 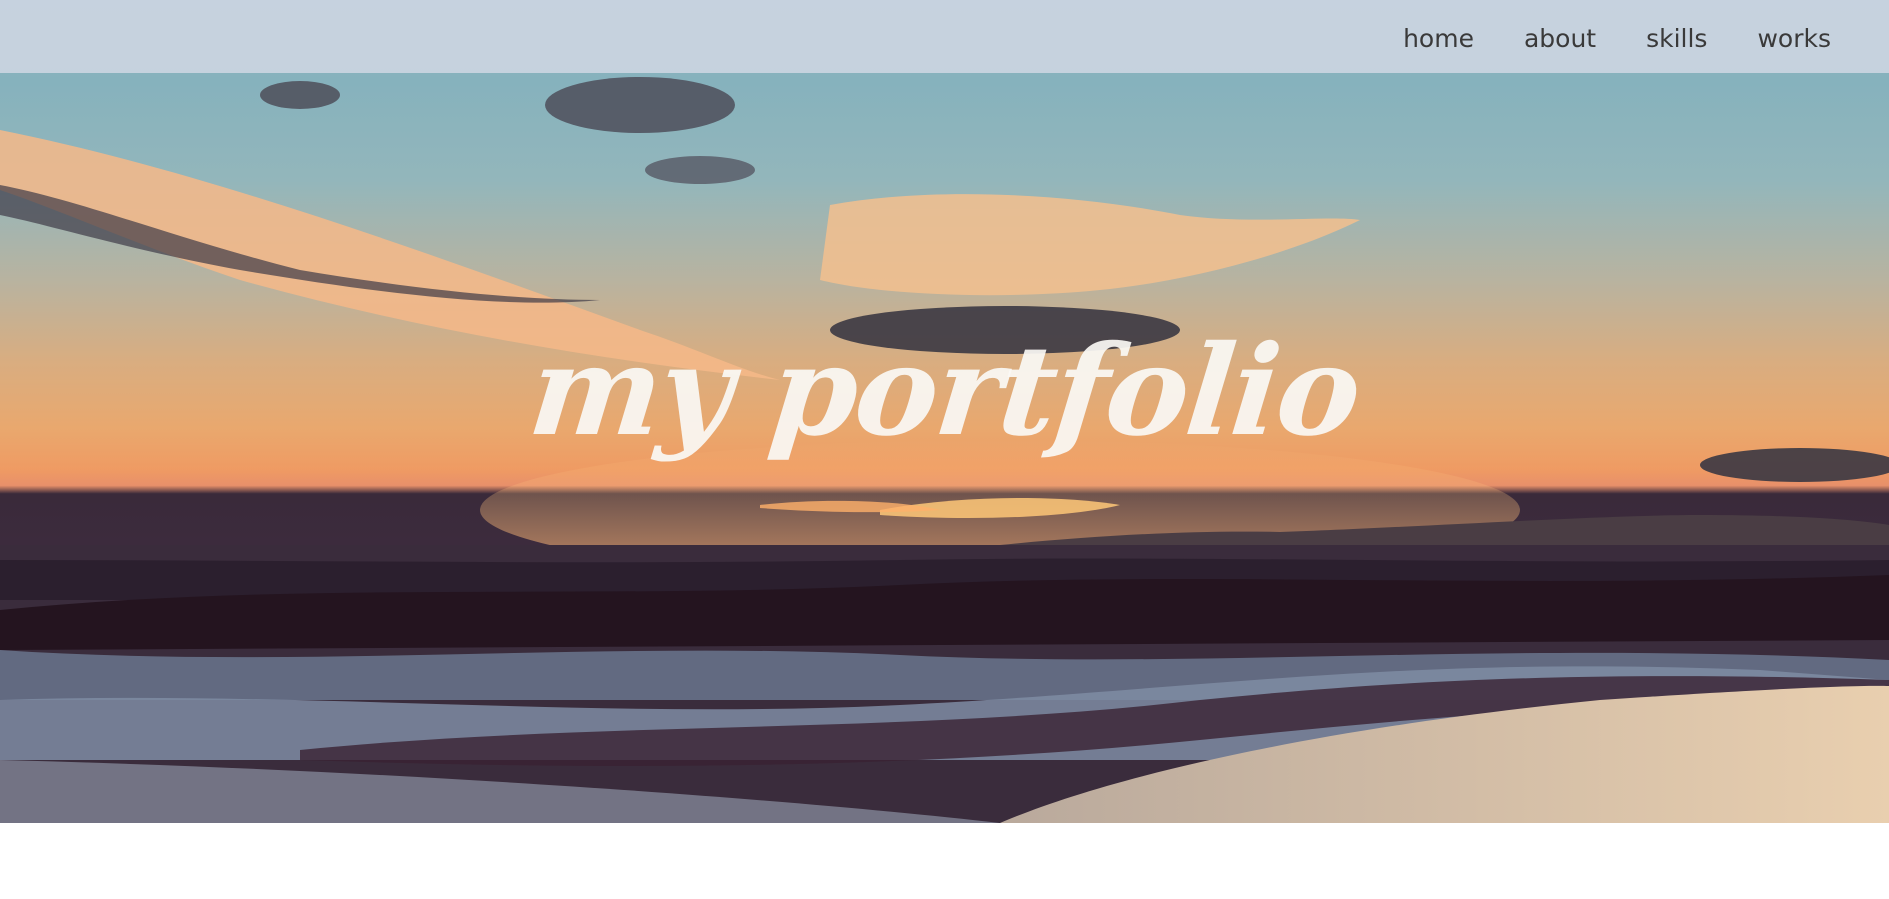 I want to click on main-nav: home about skills works, so click(x=1617, y=36).